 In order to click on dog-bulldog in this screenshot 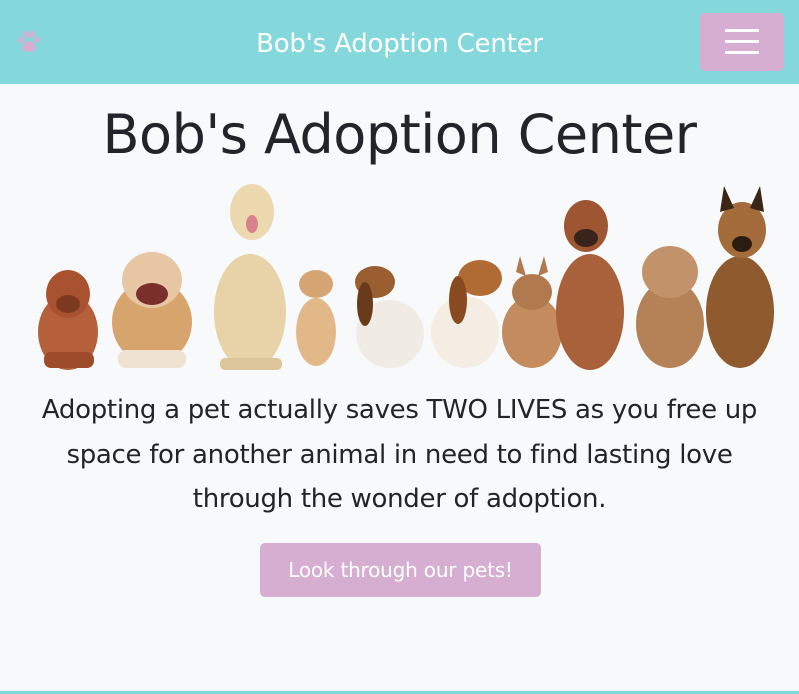, I will do `click(152, 310)`.